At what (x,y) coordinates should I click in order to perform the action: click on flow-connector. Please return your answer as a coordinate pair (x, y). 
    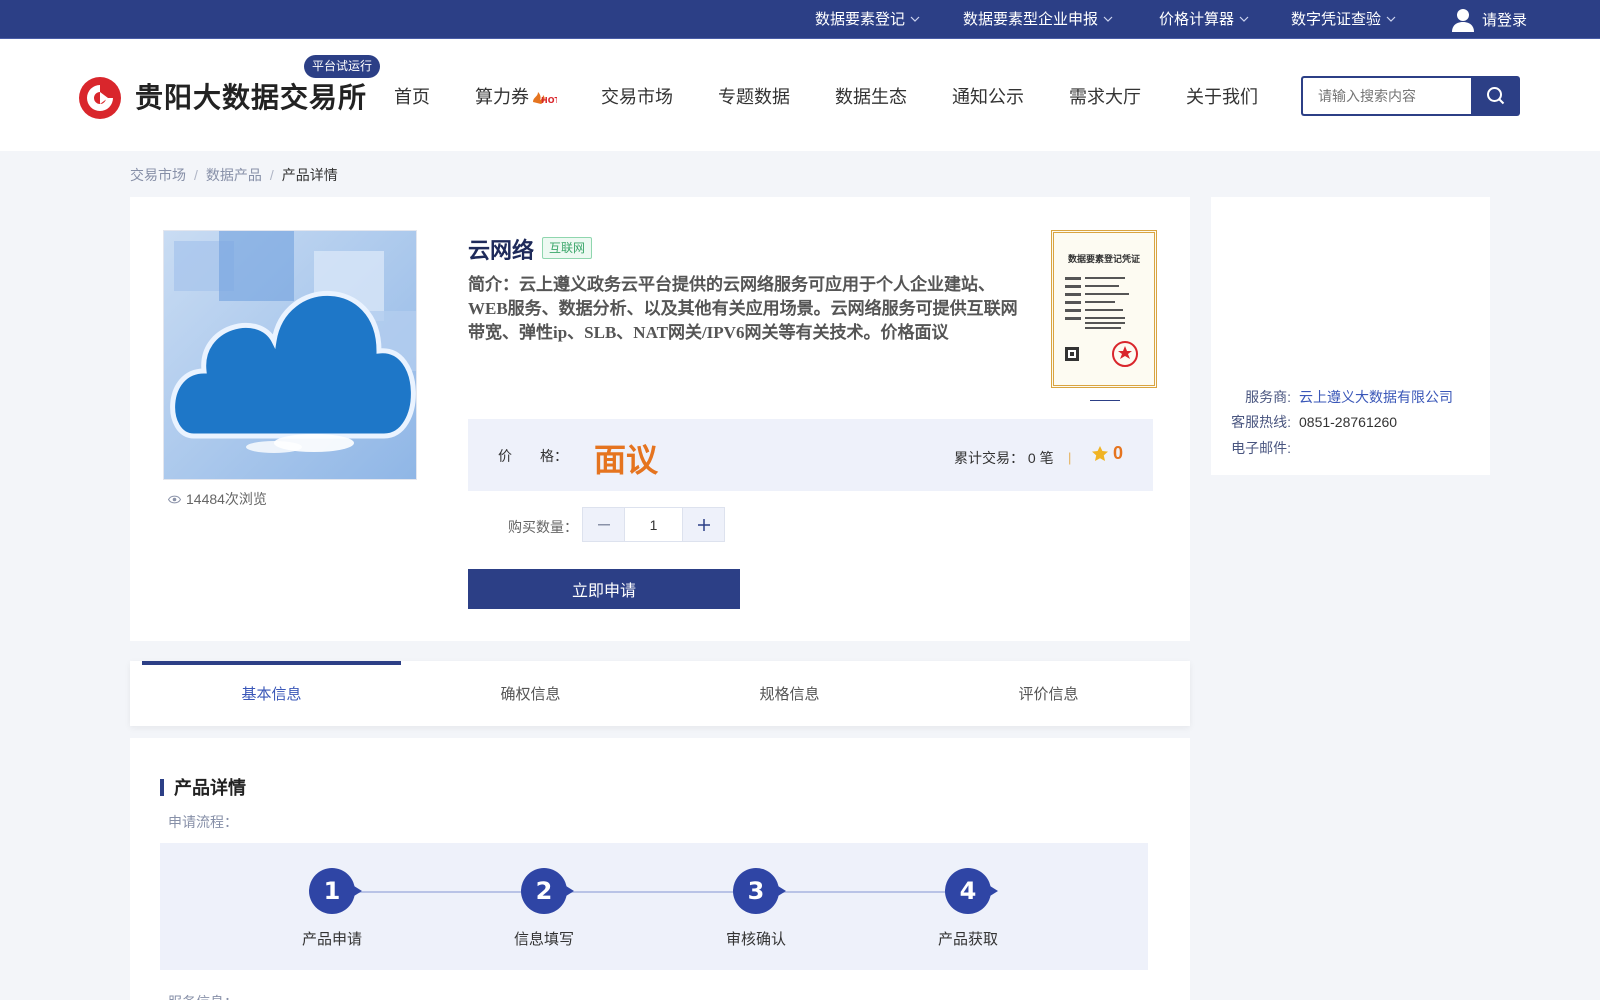
    Looking at the image, I should click on (655, 892).